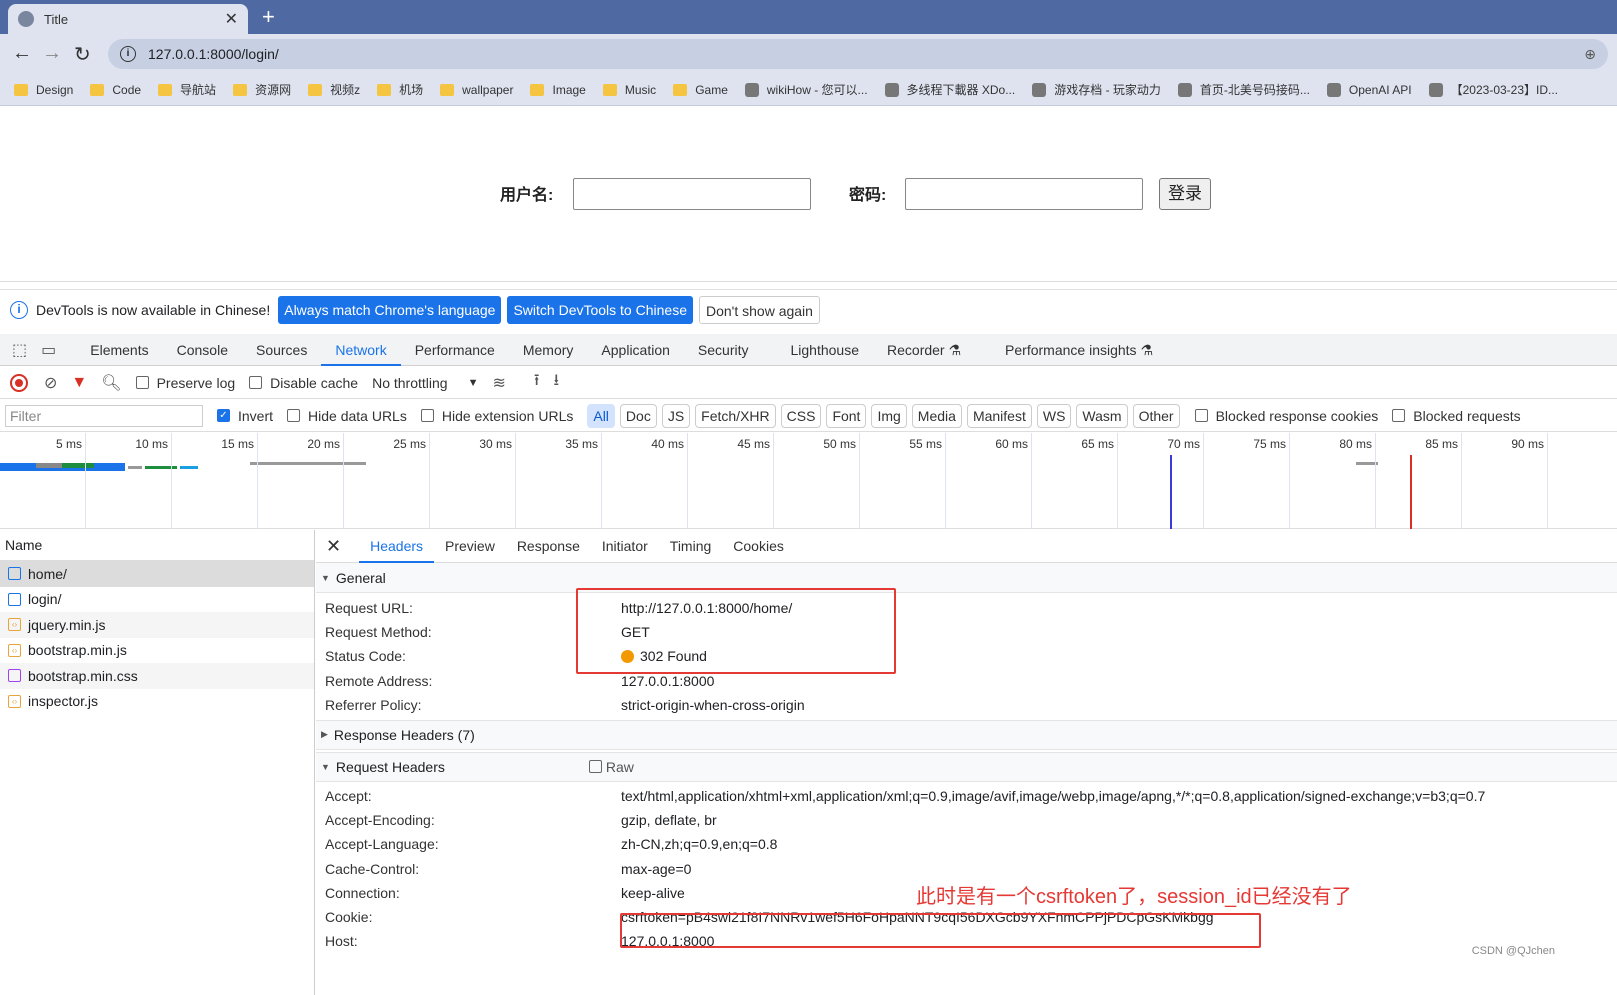  What do you see at coordinates (801, 415) in the screenshot?
I see `filter-chip-css: CSS` at bounding box center [801, 415].